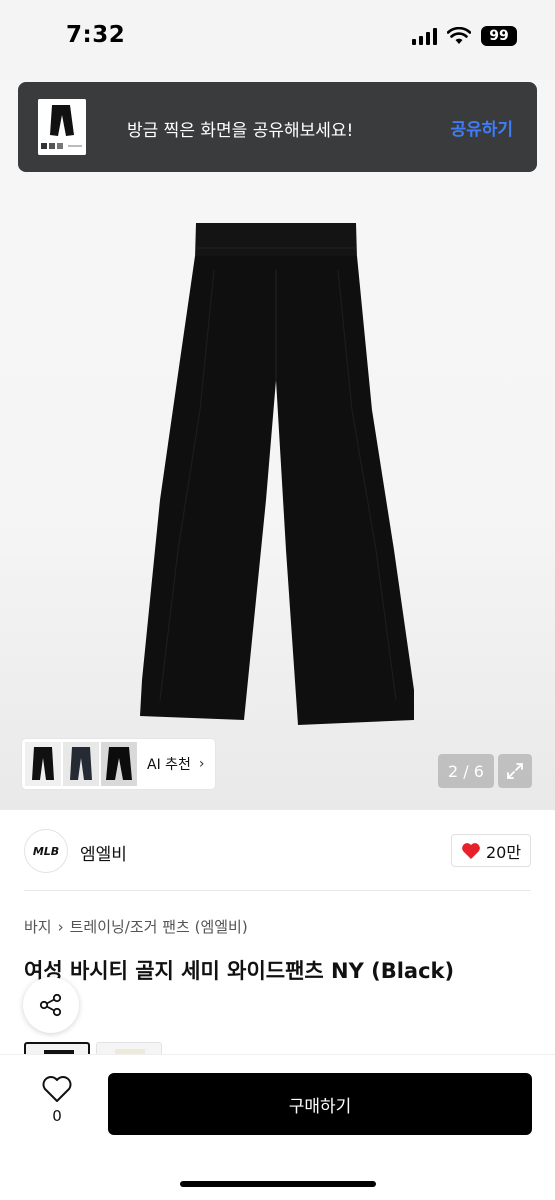 The image size is (555, 1200). I want to click on brand-like-count: 20만, so click(503, 852).